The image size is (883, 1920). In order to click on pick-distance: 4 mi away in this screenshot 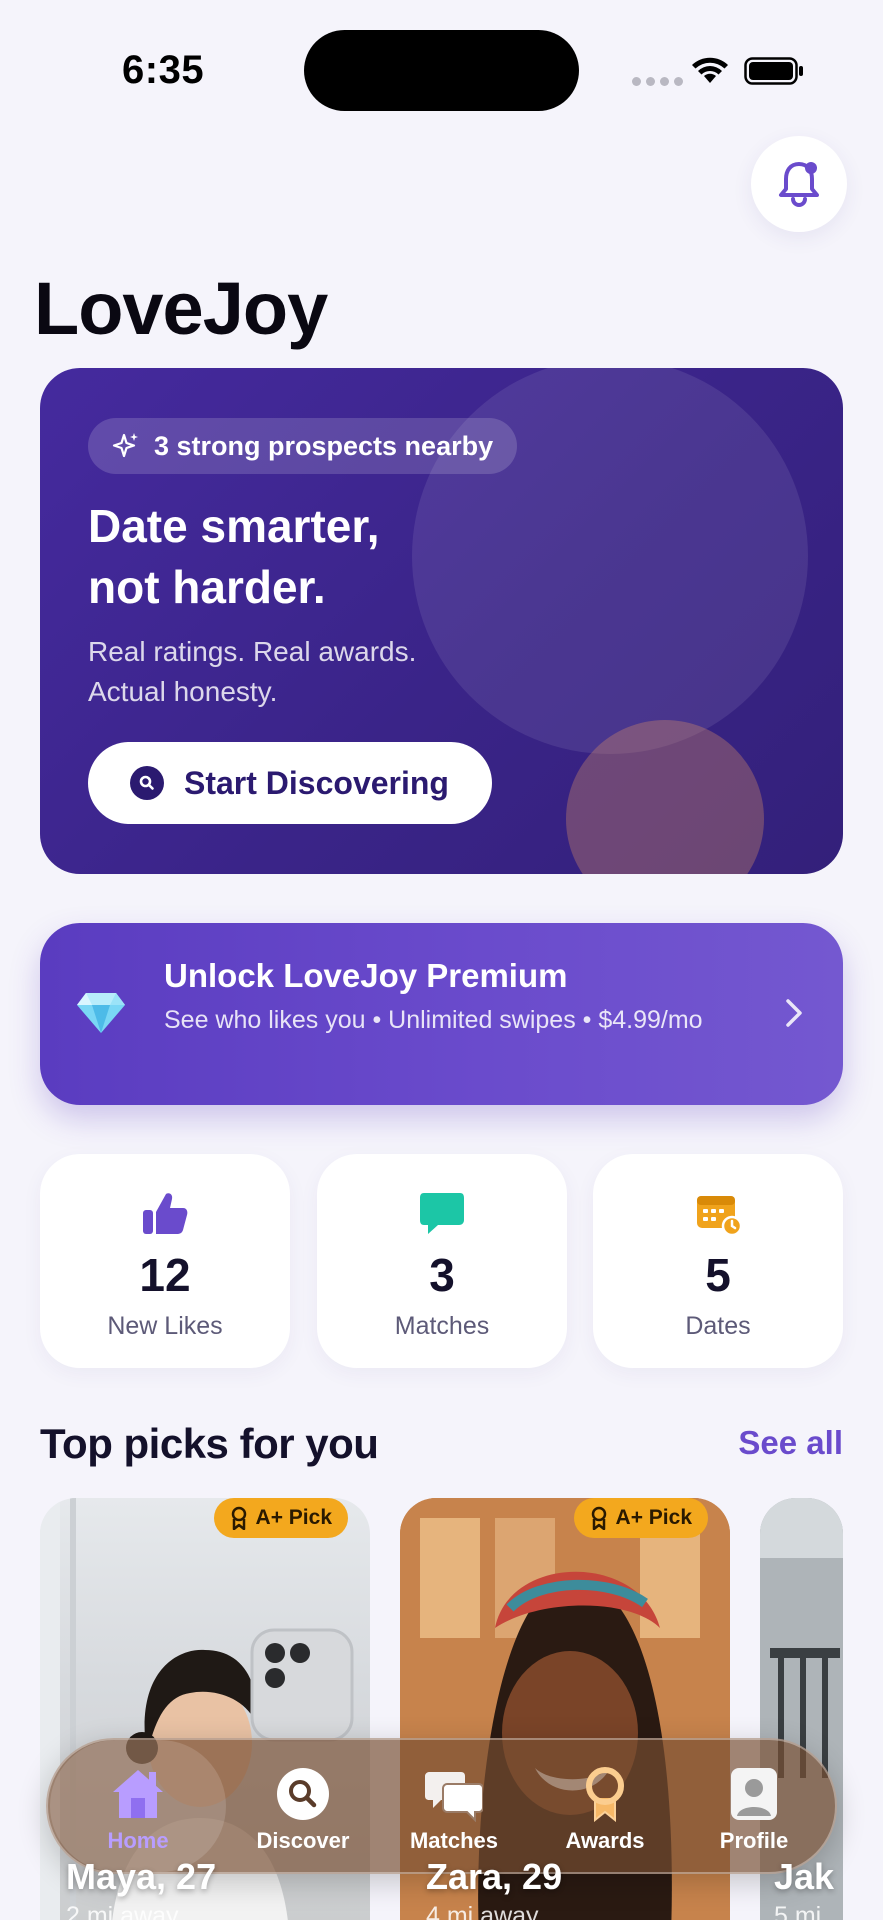, I will do `click(482, 1911)`.